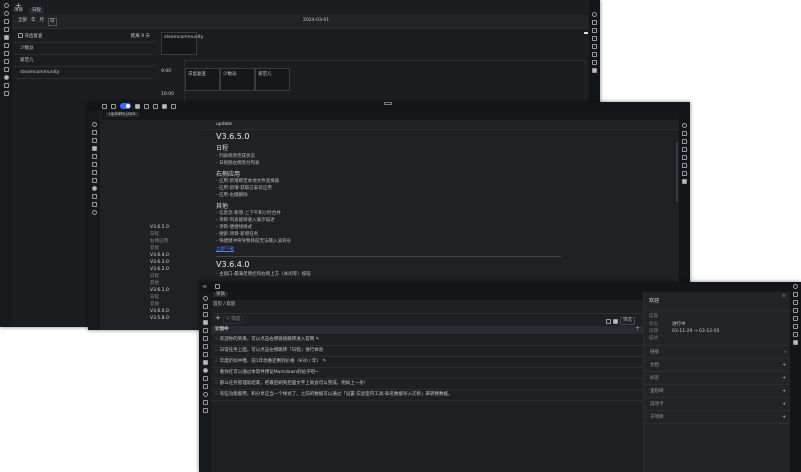 Image resolution: width=801 pixels, height=472 pixels. I want to click on view-month: 月, so click(42, 22).